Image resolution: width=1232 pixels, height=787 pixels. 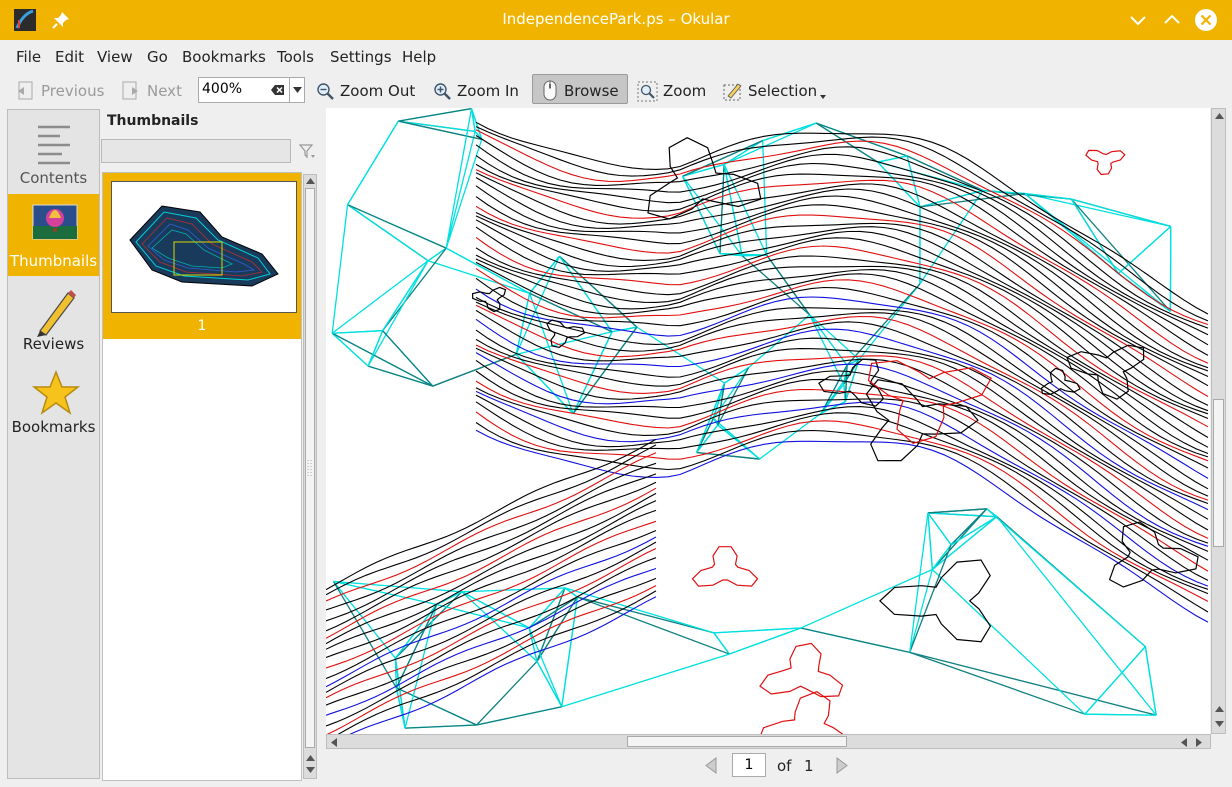 I want to click on selection-icon, so click(x=732, y=91).